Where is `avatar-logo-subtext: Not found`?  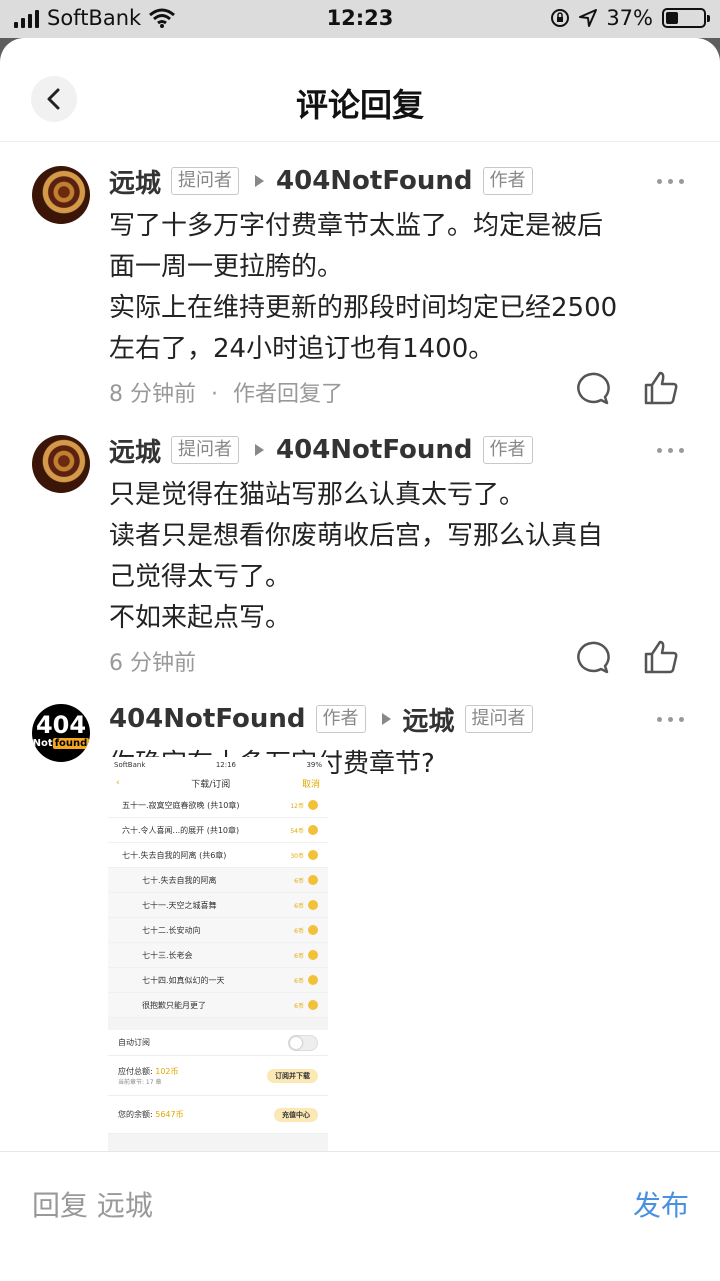
avatar-logo-subtext: Not found is located at coordinates (61, 744).